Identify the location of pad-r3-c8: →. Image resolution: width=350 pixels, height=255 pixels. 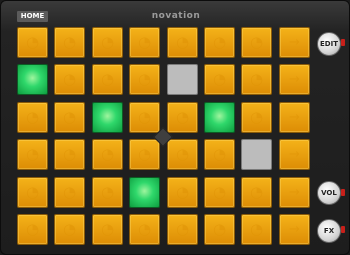
(294, 117).